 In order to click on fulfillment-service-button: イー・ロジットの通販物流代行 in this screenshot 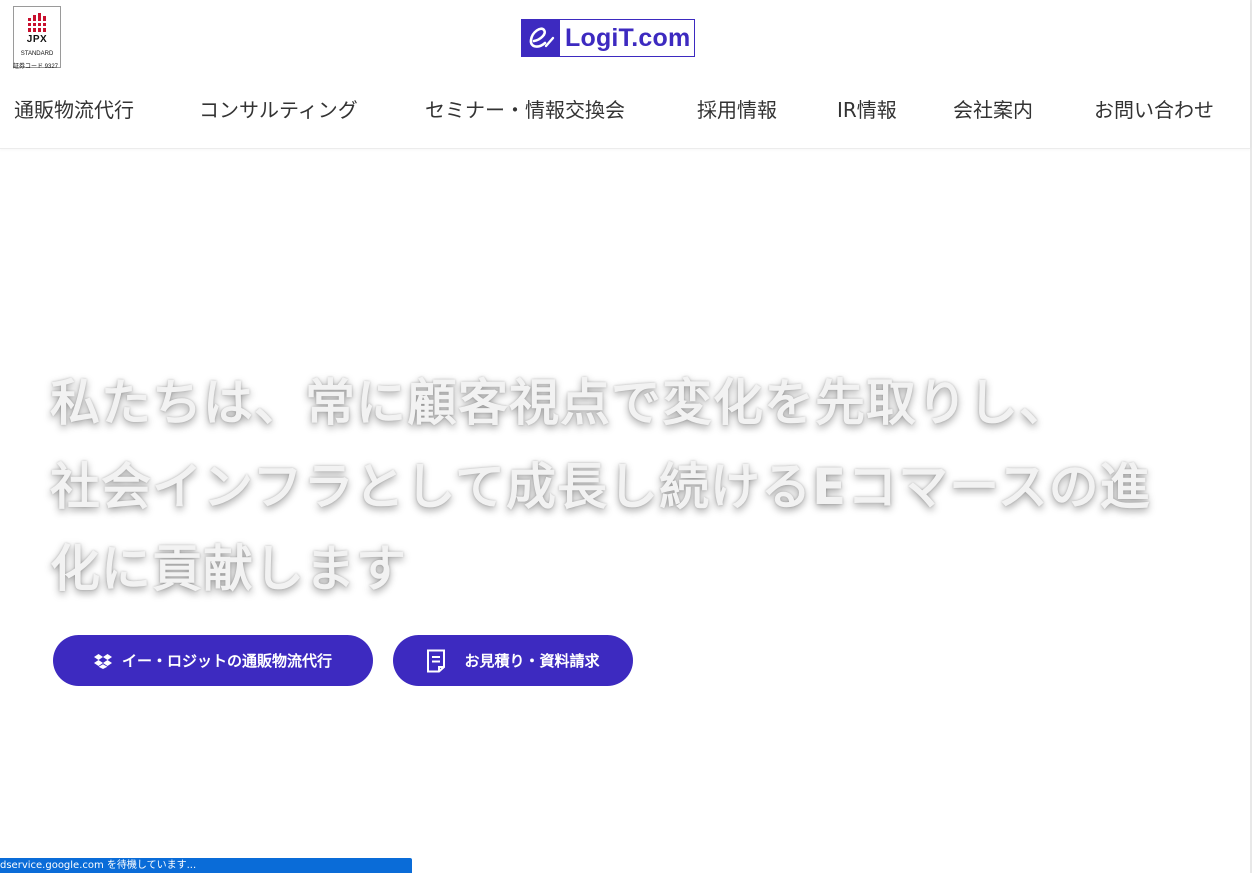, I will do `click(213, 660)`.